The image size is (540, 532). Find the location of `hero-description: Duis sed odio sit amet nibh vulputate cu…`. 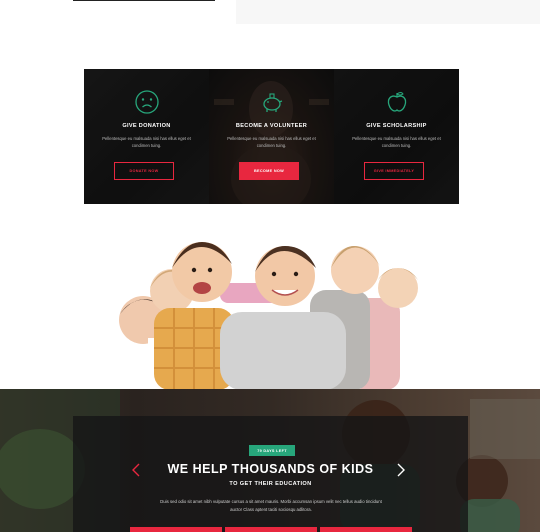

hero-description: Duis sed odio sit amet nibh vulputate cu… is located at coordinates (271, 505).